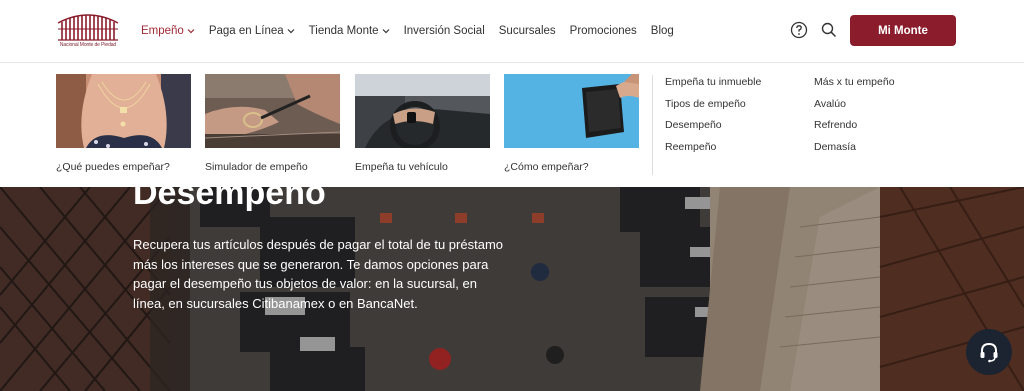 The height and width of the screenshot is (391, 1024). I want to click on necklace-image, so click(123, 111).